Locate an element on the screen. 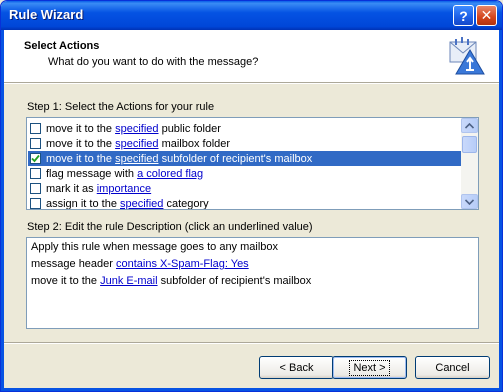  help-button: ? is located at coordinates (463, 15).